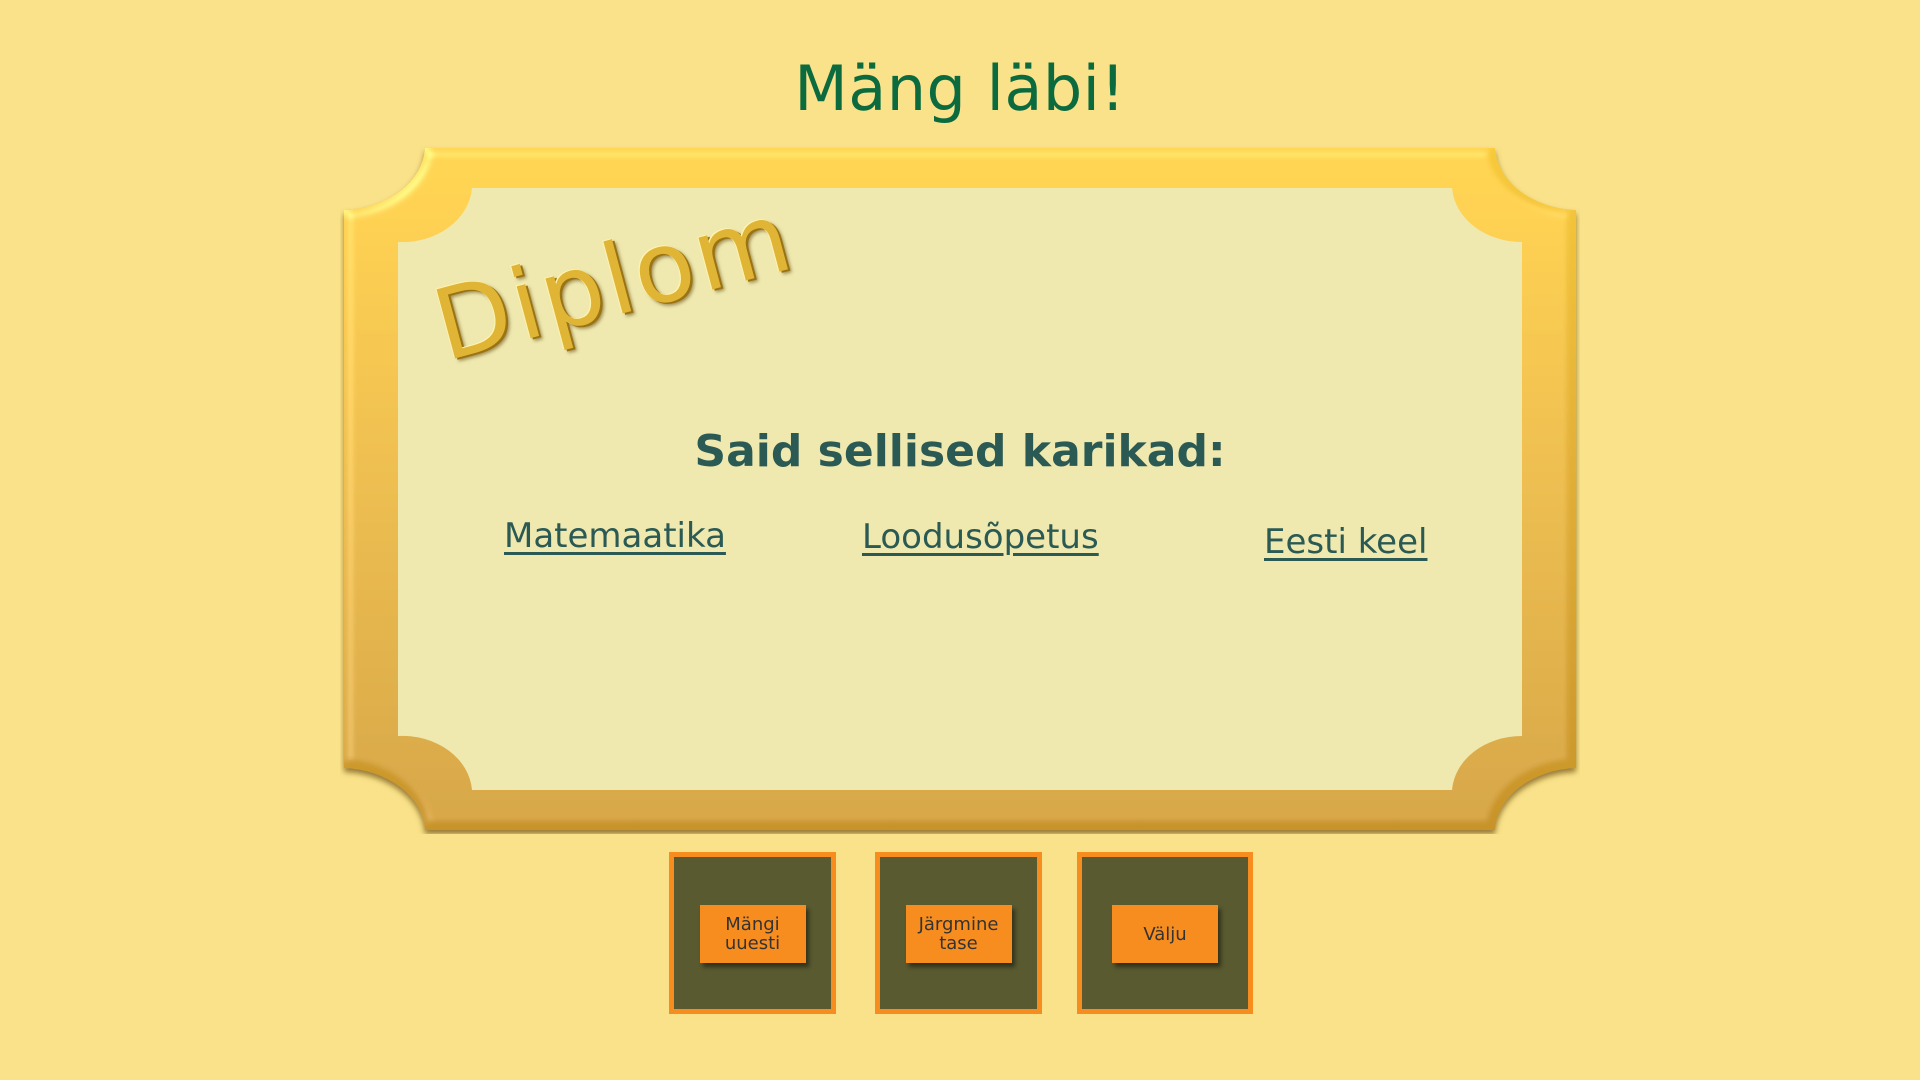 The image size is (1920, 1080). I want to click on exit-tile: Välju, so click(1165, 933).